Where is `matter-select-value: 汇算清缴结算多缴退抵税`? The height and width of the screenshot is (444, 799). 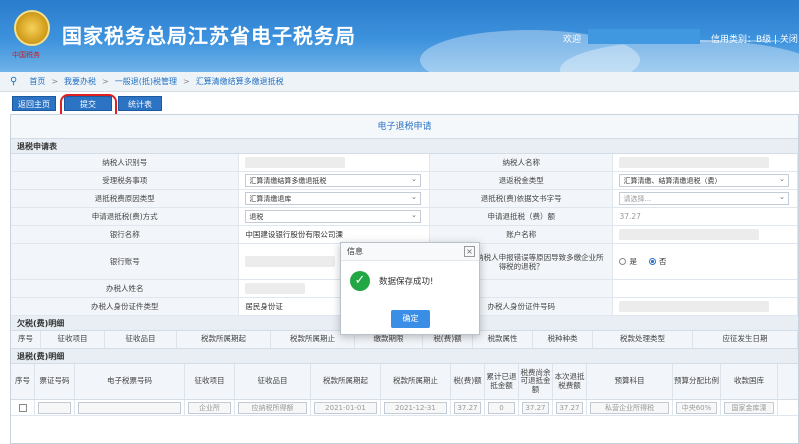
matter-select-value: 汇算清缴结算多缴退抵税 is located at coordinates (288, 180).